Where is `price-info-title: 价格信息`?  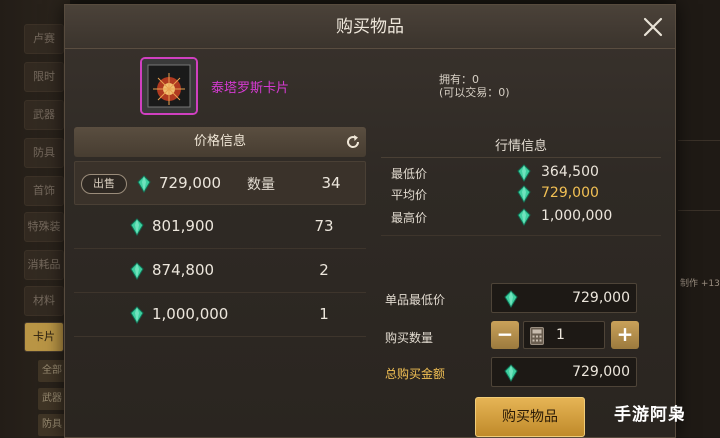 price-info-title: 价格信息 is located at coordinates (219, 141).